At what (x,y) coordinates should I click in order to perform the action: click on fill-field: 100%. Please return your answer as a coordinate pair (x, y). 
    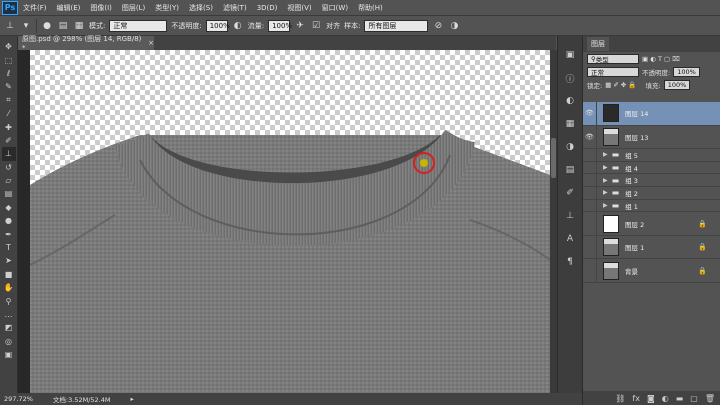
    Looking at the image, I should click on (677, 84).